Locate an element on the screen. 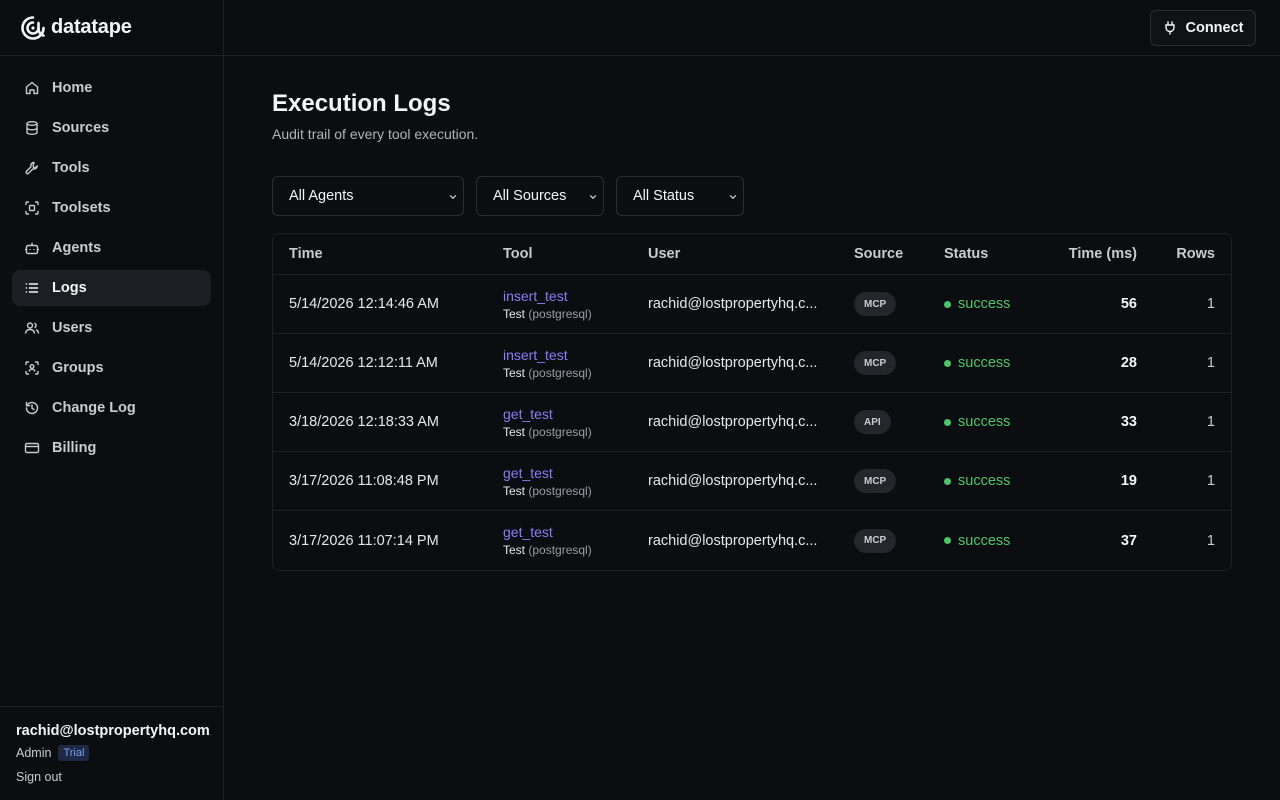 The image size is (1280, 800). users-icon is located at coordinates (32, 328).